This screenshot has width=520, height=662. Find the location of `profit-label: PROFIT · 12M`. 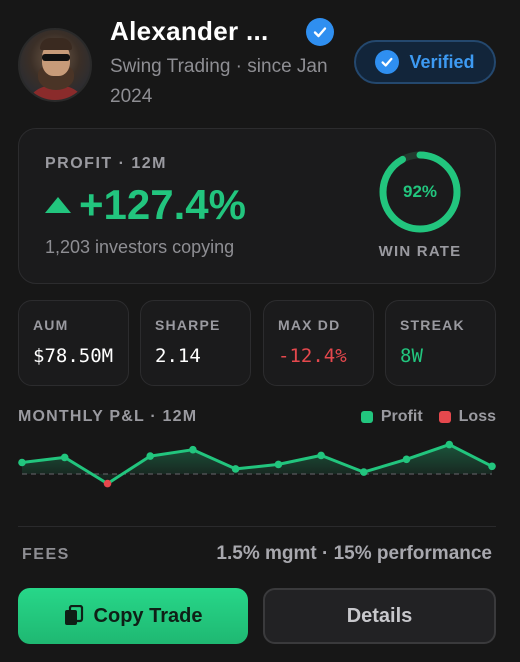

profit-label: PROFIT · 12M is located at coordinates (106, 163).